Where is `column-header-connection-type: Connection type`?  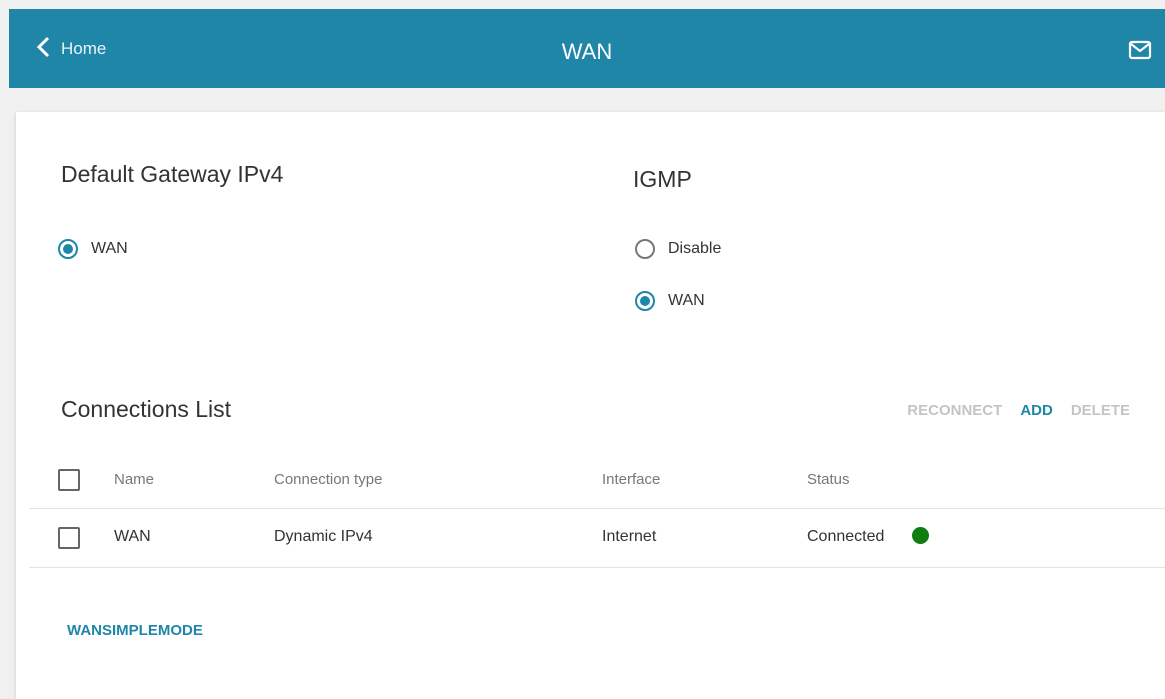
column-header-connection-type: Connection type is located at coordinates (328, 479).